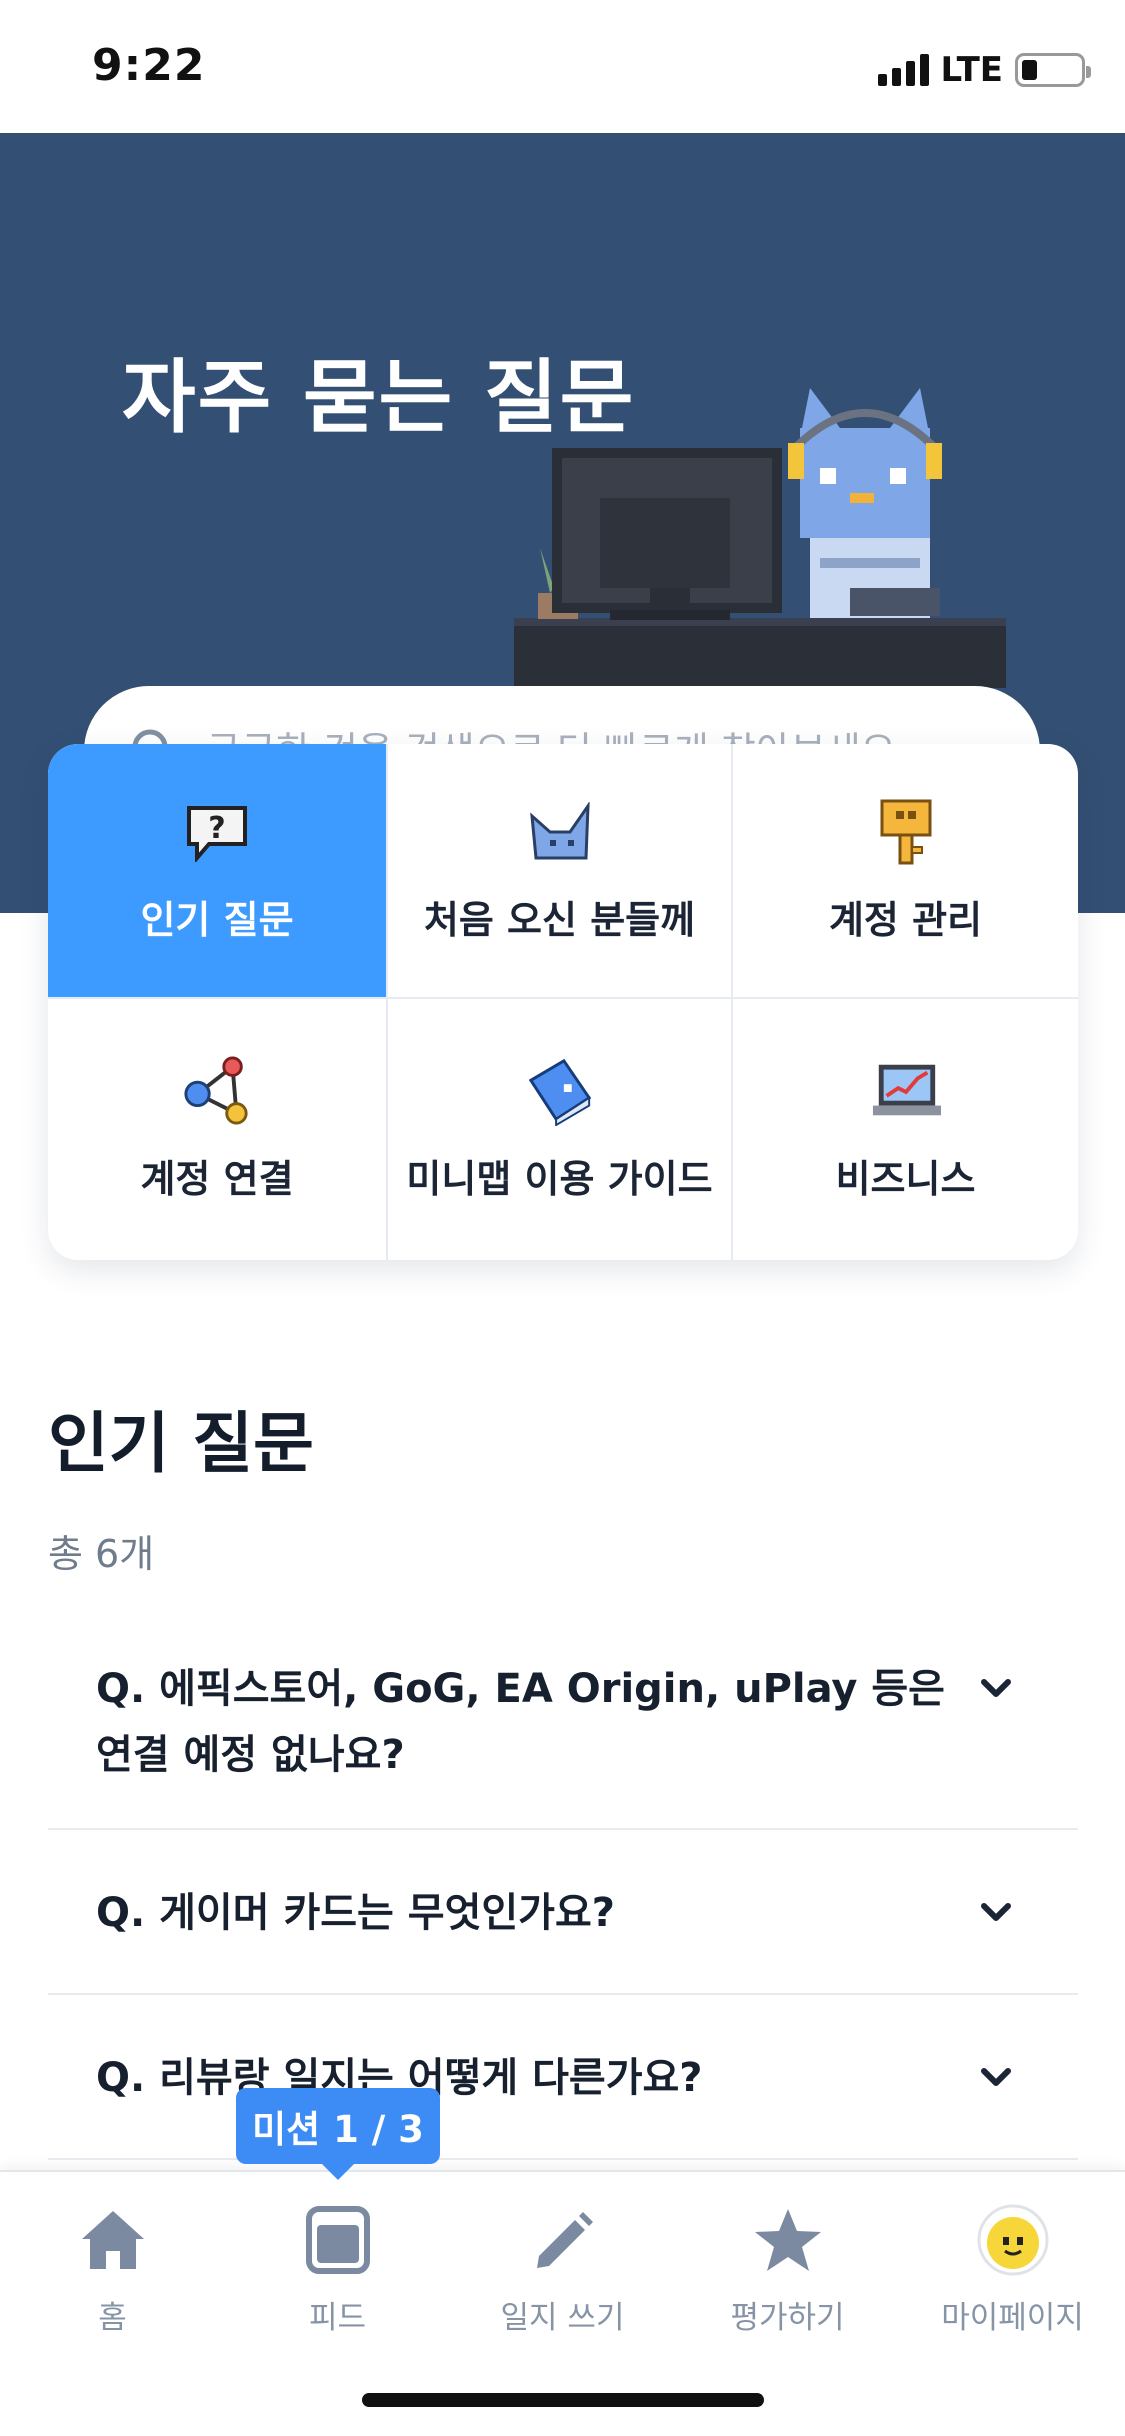  Describe the element at coordinates (217, 1179) in the screenshot. I see `category-label: 계정 연결` at that location.